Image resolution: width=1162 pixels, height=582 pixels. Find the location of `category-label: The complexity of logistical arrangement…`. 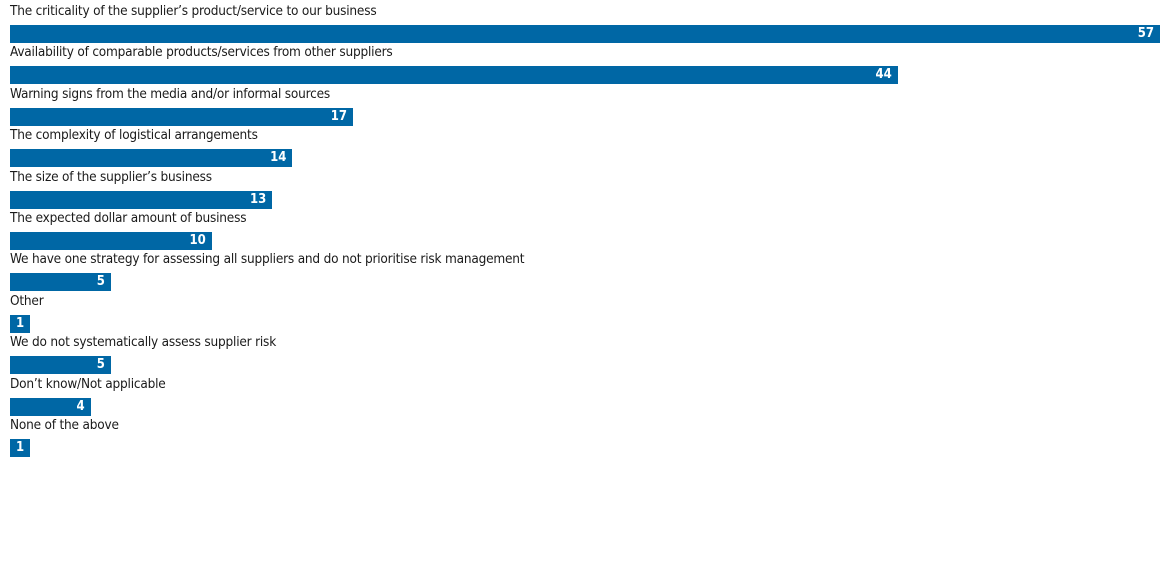

category-label: The complexity of logistical arrangement… is located at coordinates (134, 135).